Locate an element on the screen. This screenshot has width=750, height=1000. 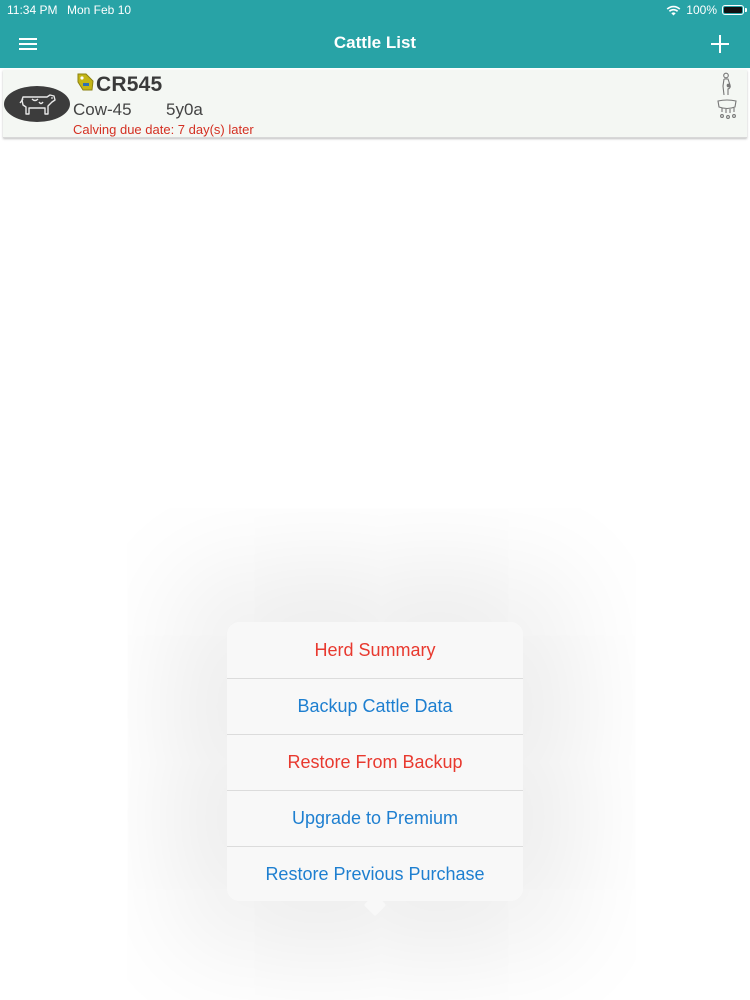
status-indicators: 100% is located at coordinates (706, 10).